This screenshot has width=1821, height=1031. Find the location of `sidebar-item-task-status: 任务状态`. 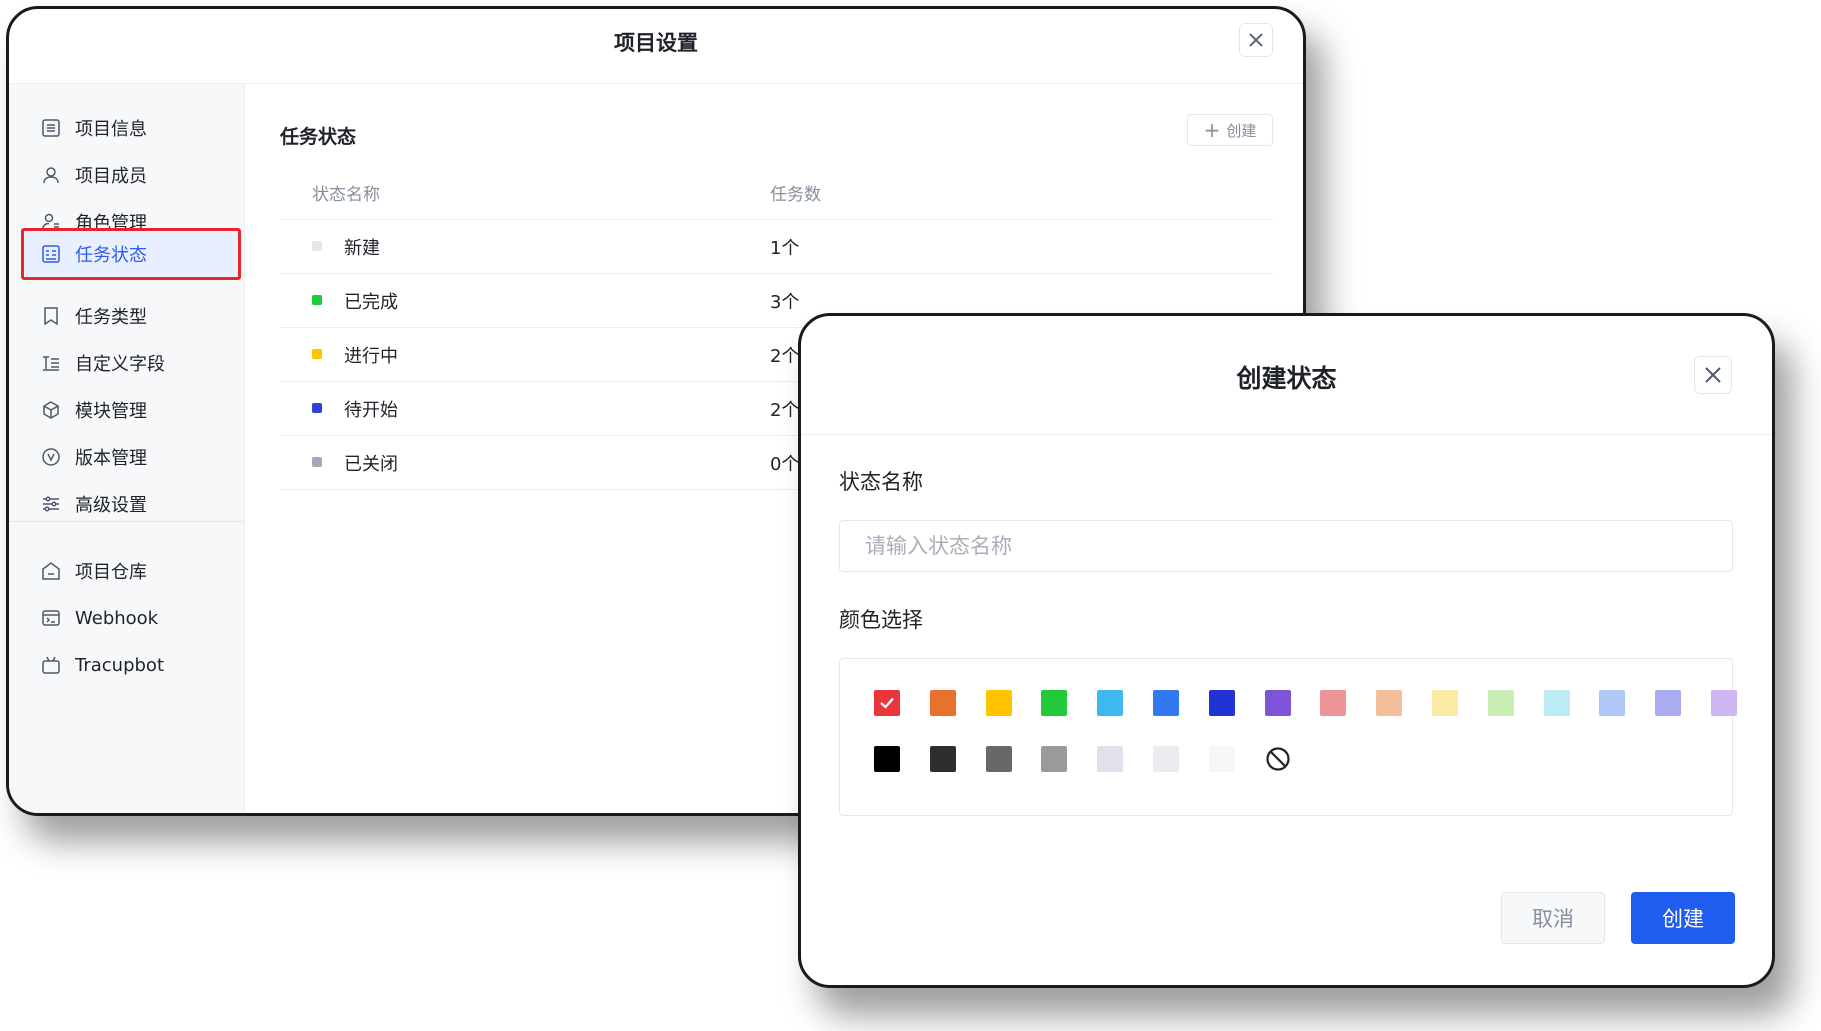

sidebar-item-task-status: 任务状态 is located at coordinates (131, 254).